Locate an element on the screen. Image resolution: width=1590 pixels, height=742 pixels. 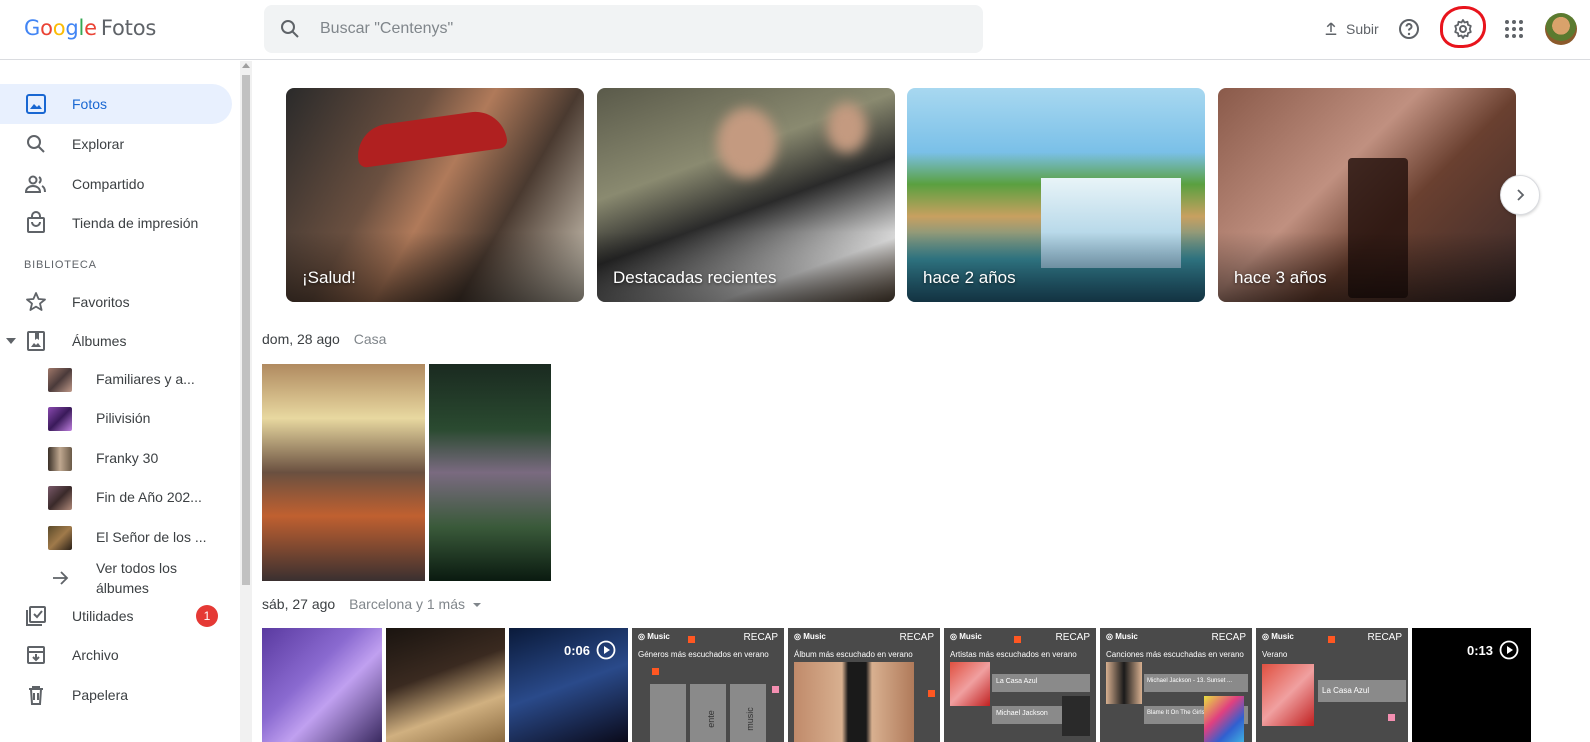
apps-button is located at coordinates (1514, 29).